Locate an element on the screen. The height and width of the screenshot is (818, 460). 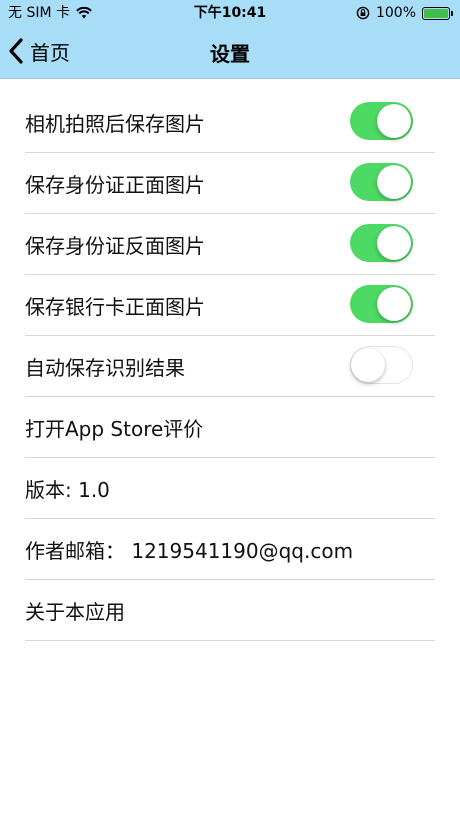
setting-label: 保存银行卡正面图片 is located at coordinates (115, 306).